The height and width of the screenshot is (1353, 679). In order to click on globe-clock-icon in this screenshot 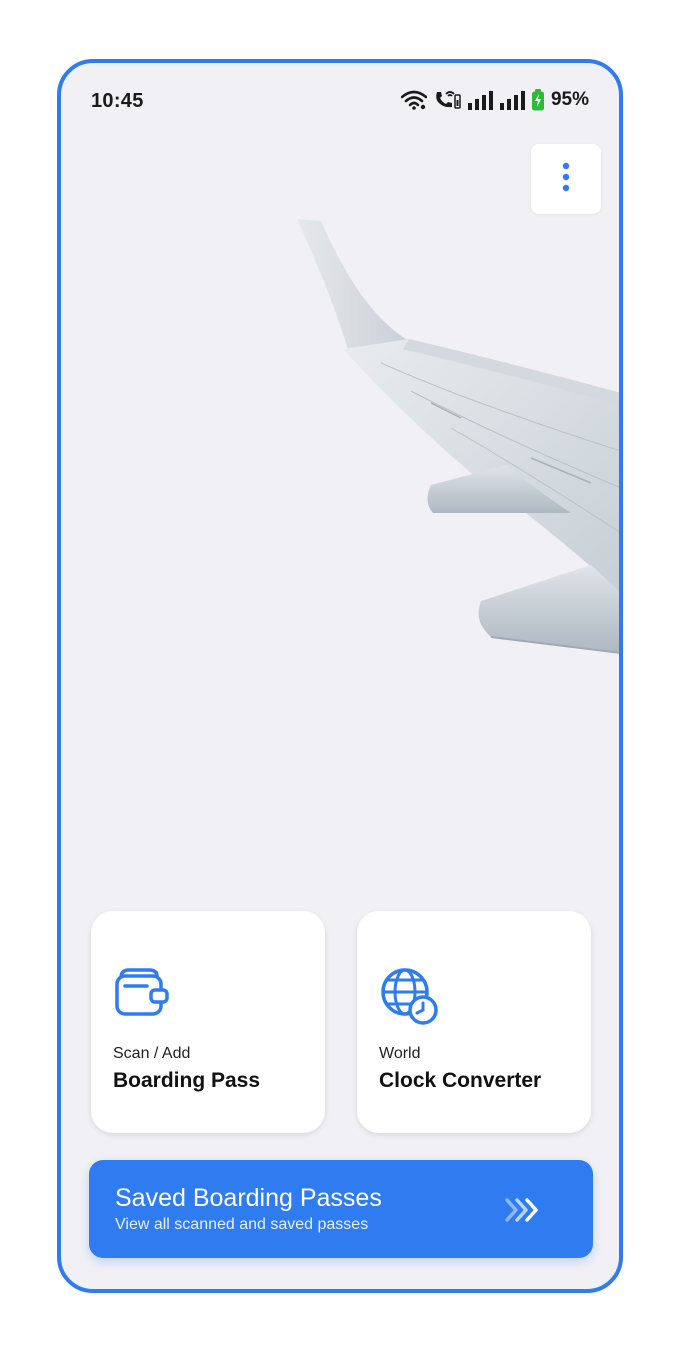, I will do `click(408, 995)`.